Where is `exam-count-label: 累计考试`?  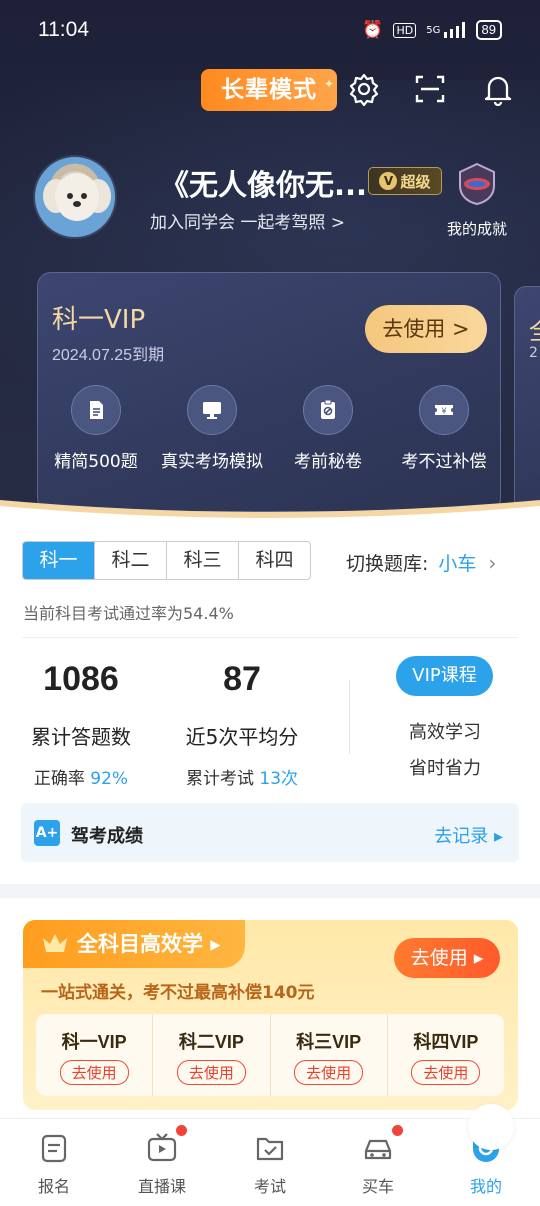
exam-count-label: 累计考试 is located at coordinates (219, 779).